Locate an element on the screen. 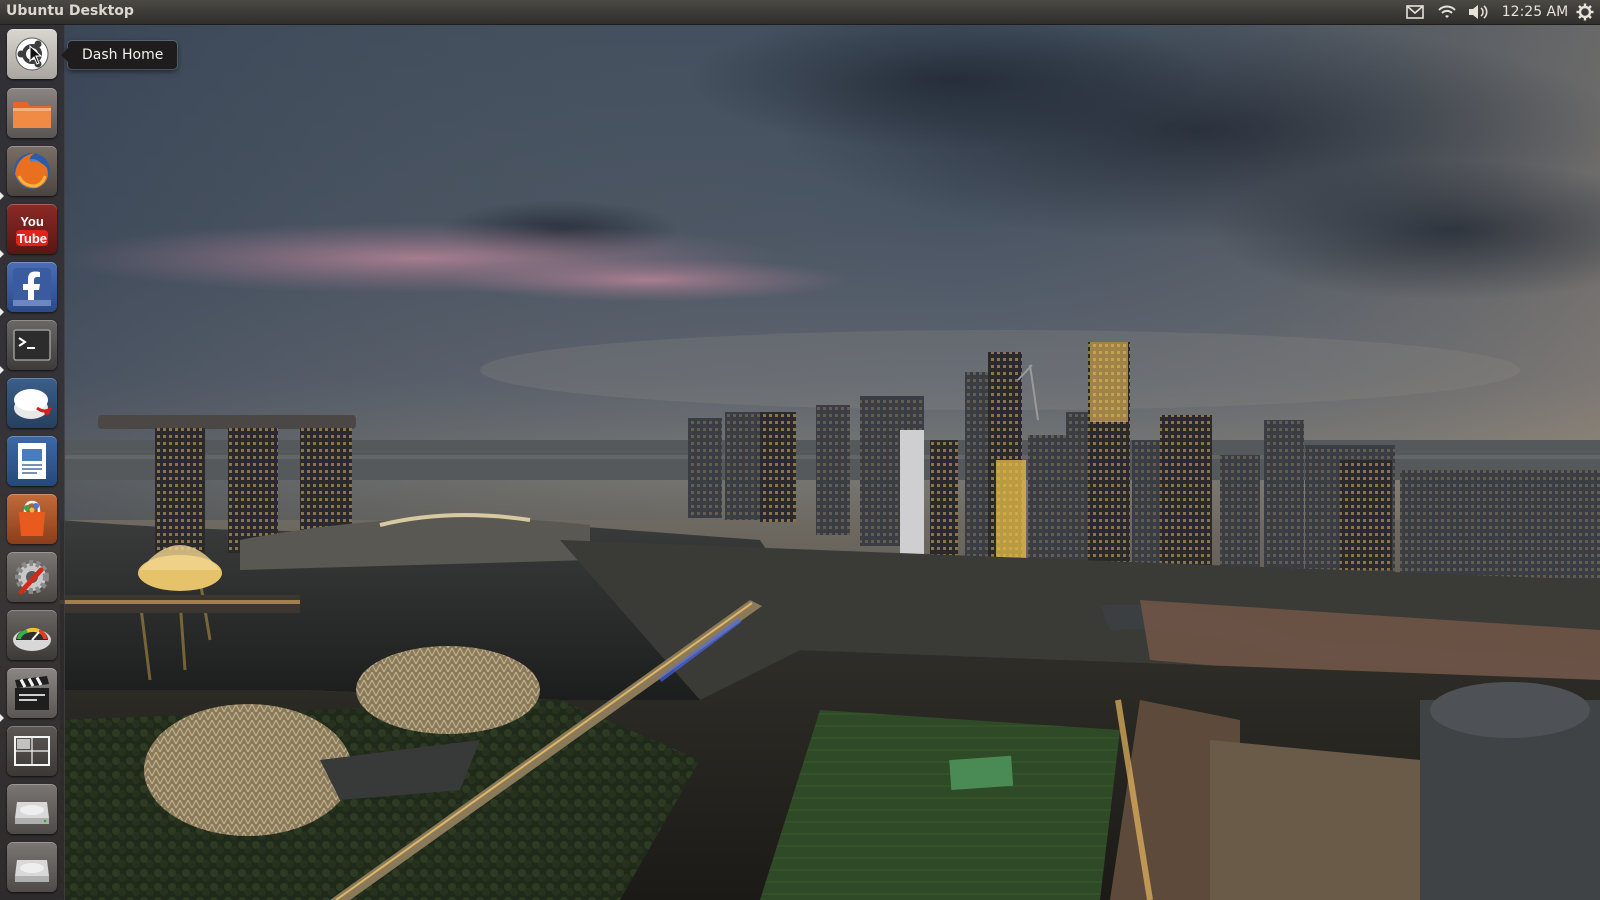  volume-icon is located at coordinates (1478, 12).